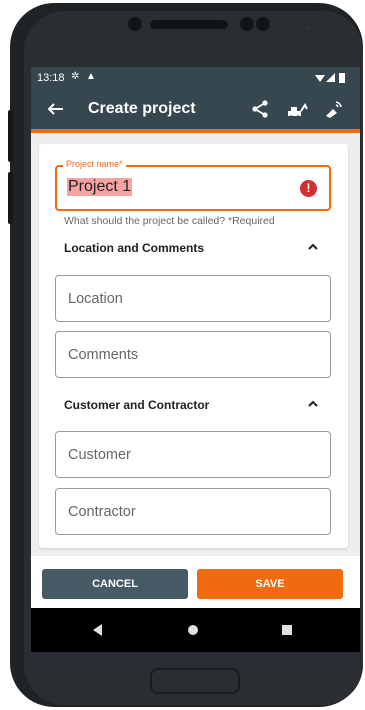 This screenshot has width=365, height=710. I want to click on wifi-icon, so click(320, 78).